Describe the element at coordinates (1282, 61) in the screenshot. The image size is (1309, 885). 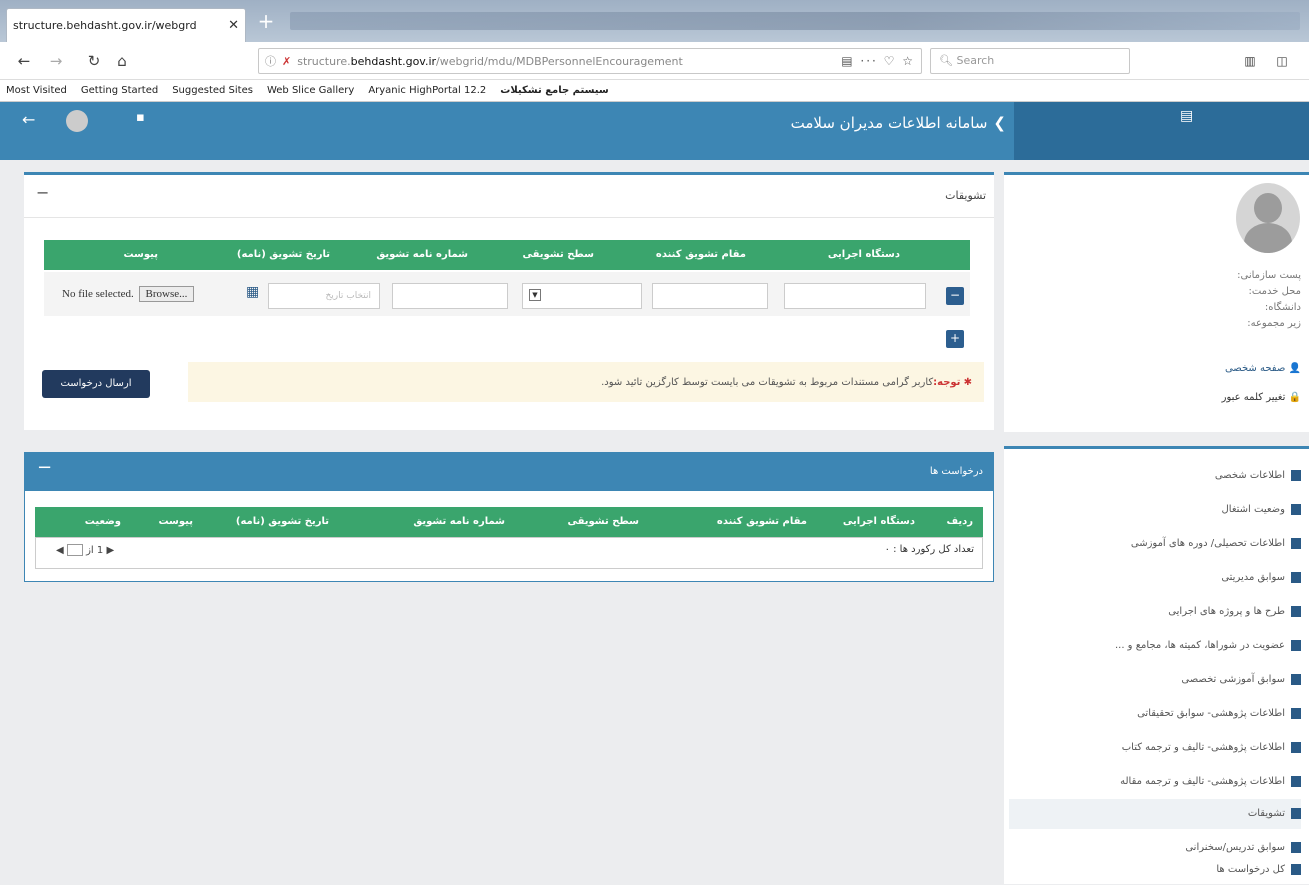
I see `sidebar-toggle-icon: ◫` at that location.